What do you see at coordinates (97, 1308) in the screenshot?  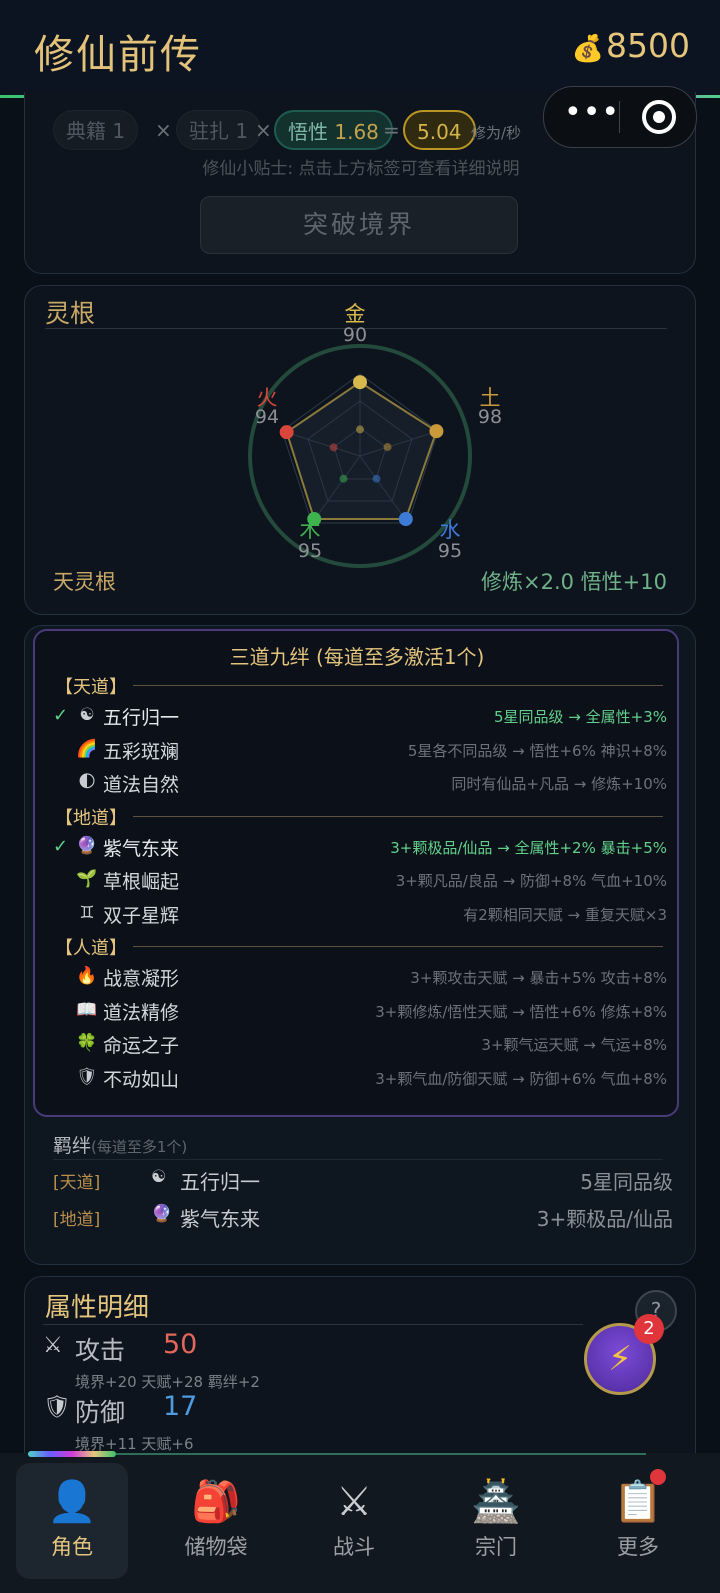 I see `attributes-title: 属性明细` at bounding box center [97, 1308].